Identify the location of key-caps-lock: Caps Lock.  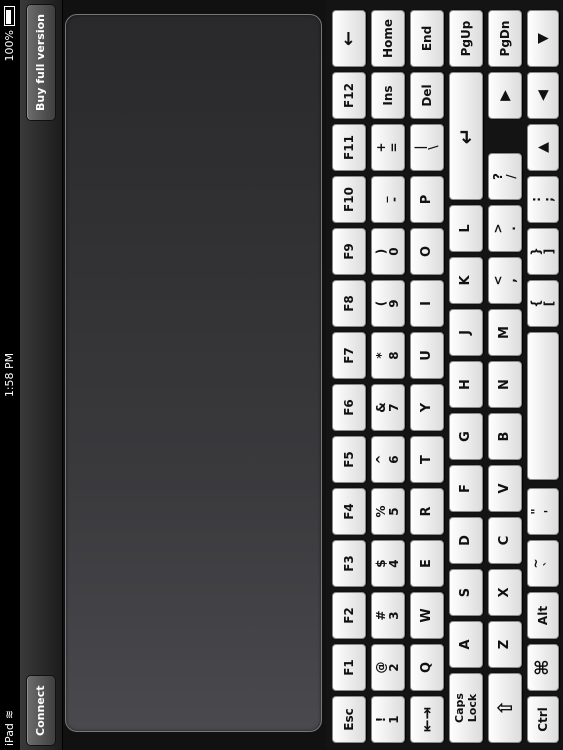
(466, 708).